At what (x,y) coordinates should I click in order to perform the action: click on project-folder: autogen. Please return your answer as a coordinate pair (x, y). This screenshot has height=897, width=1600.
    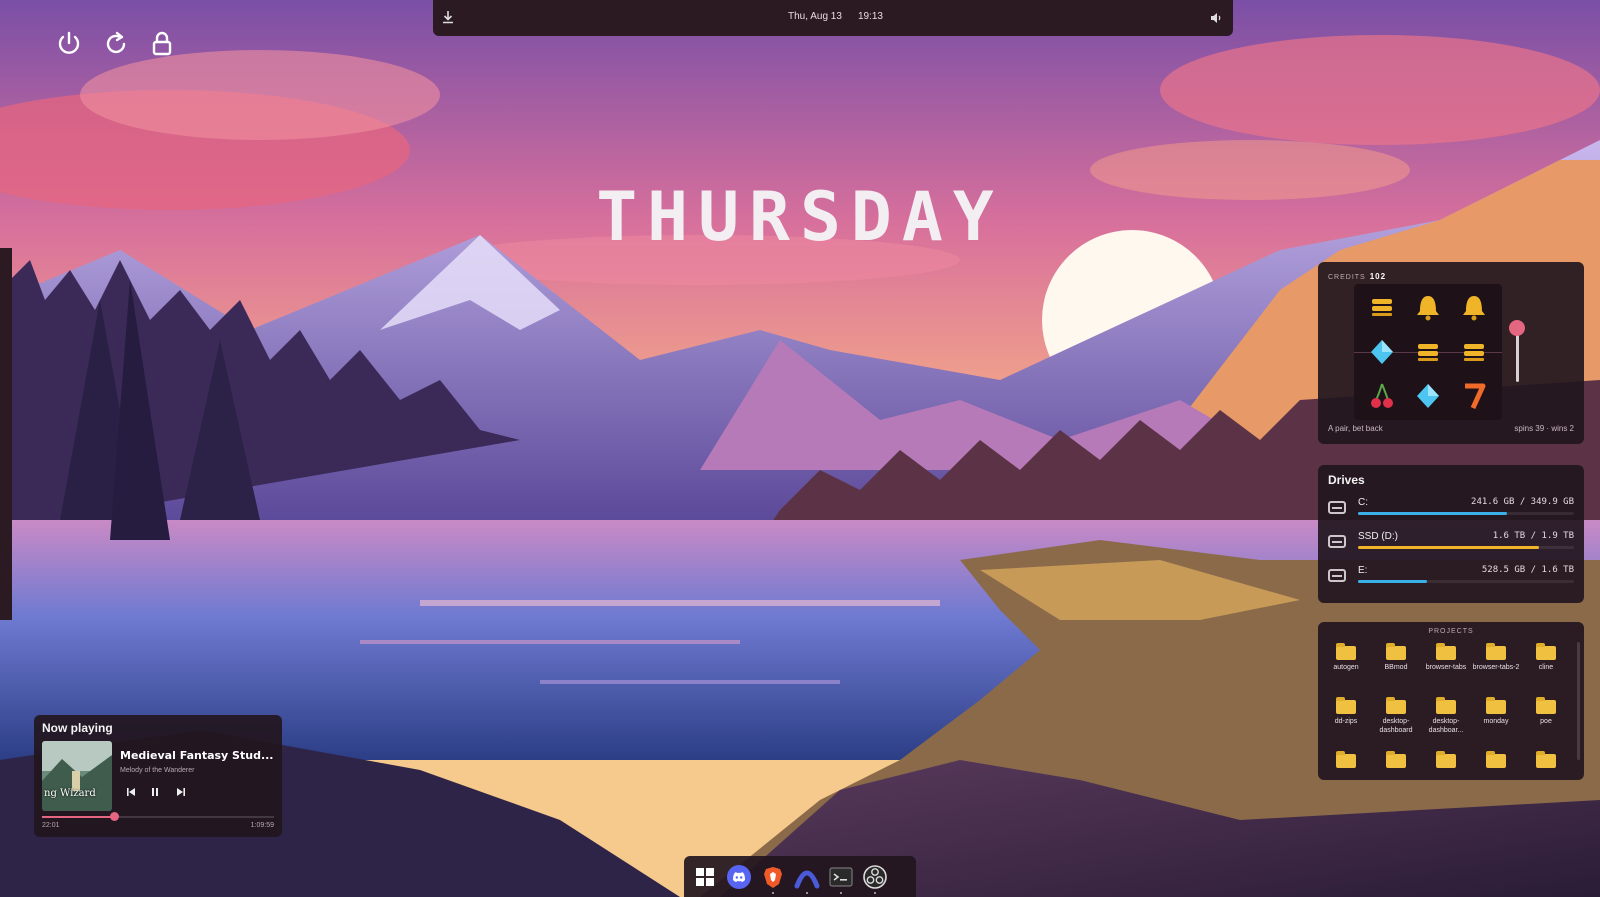
    Looking at the image, I should click on (1346, 668).